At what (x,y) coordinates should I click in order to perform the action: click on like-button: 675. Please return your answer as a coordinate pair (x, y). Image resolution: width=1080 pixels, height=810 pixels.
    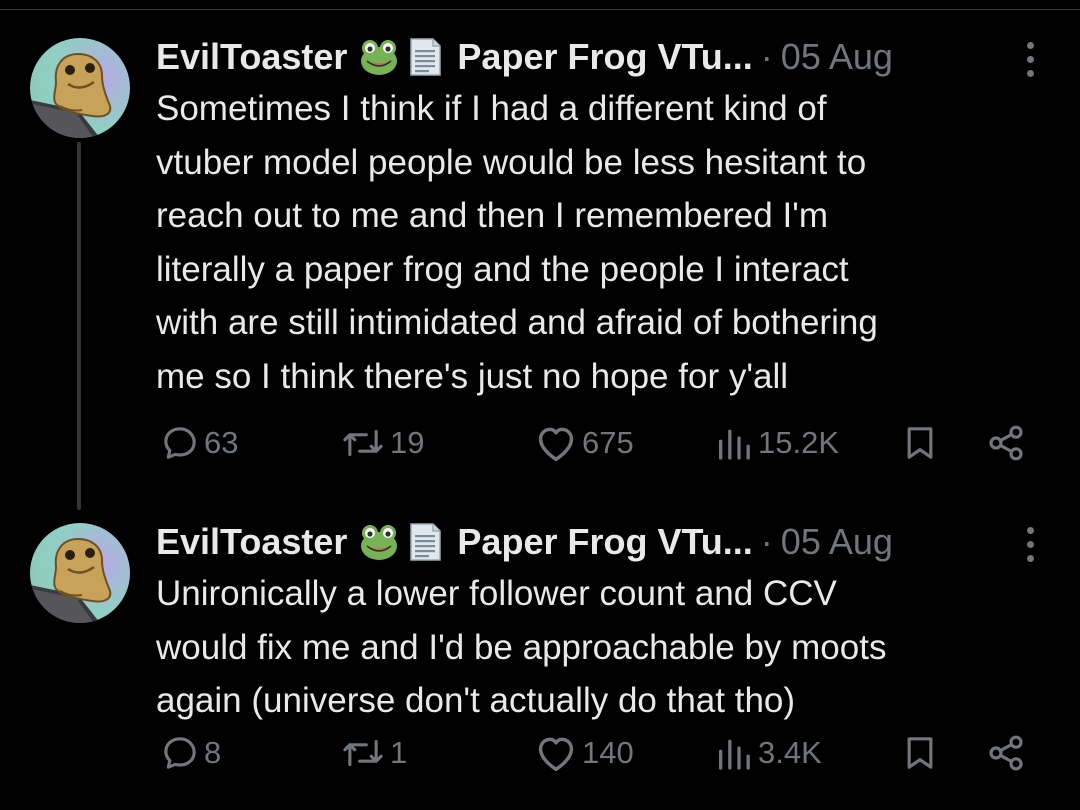
    Looking at the image, I should click on (584, 443).